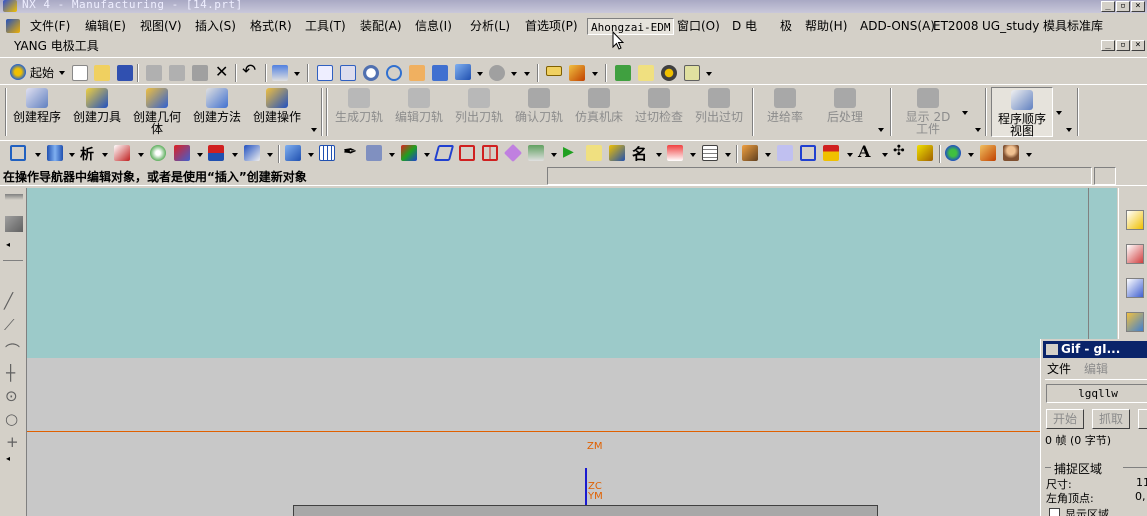 The width and height of the screenshot is (1147, 516). What do you see at coordinates (157, 111) in the screenshot?
I see `create-geometry-button: 创建几何 体` at bounding box center [157, 111].